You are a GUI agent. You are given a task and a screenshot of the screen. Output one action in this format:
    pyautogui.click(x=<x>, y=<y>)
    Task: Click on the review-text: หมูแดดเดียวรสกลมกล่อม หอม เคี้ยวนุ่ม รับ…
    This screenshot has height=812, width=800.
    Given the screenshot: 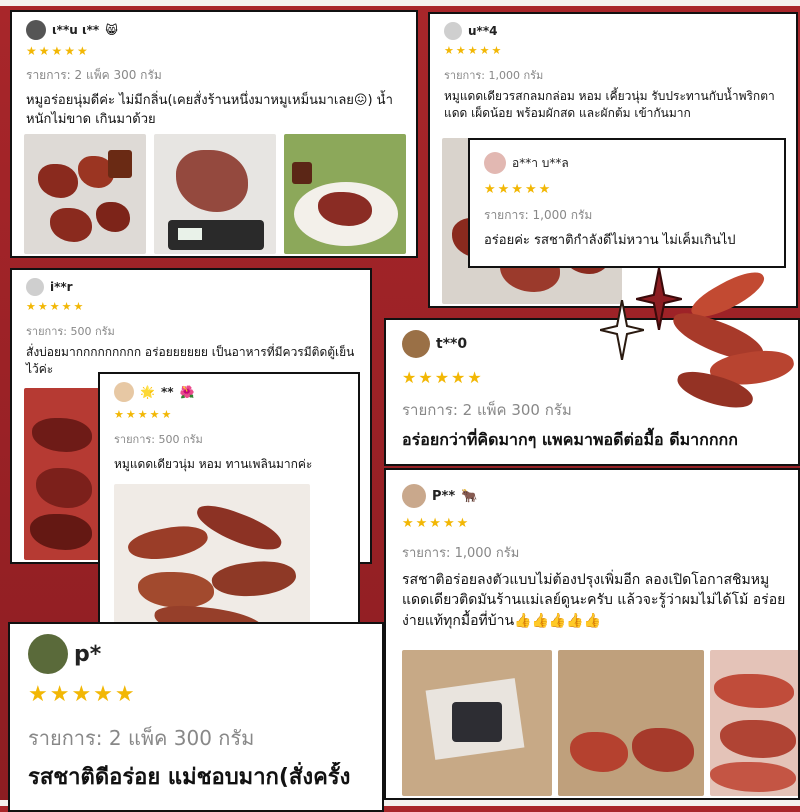 What is the action you would take?
    pyautogui.click(x=609, y=105)
    